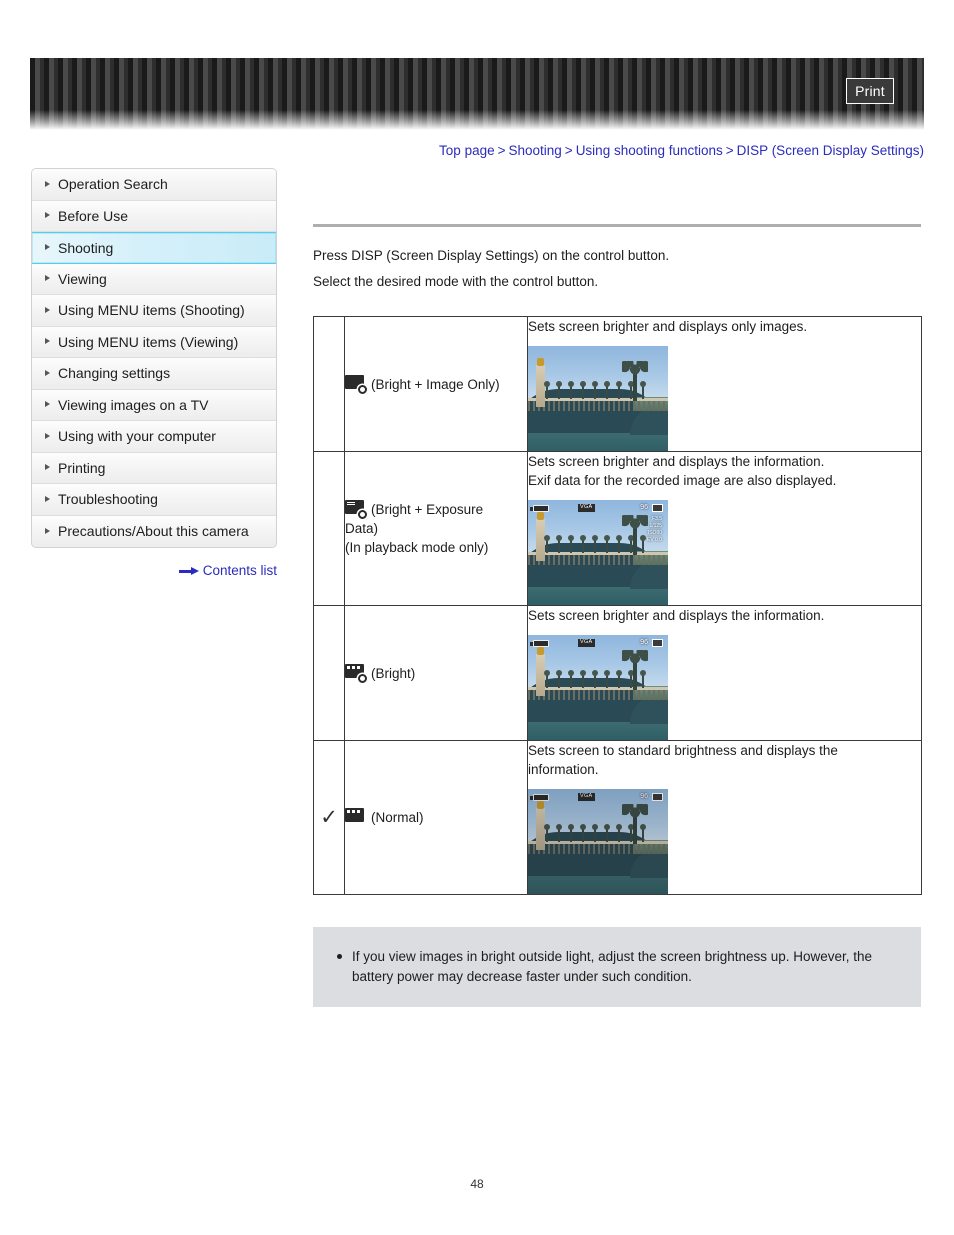 The width and height of the screenshot is (954, 1235). What do you see at coordinates (870, 91) in the screenshot?
I see `print-button: Print` at bounding box center [870, 91].